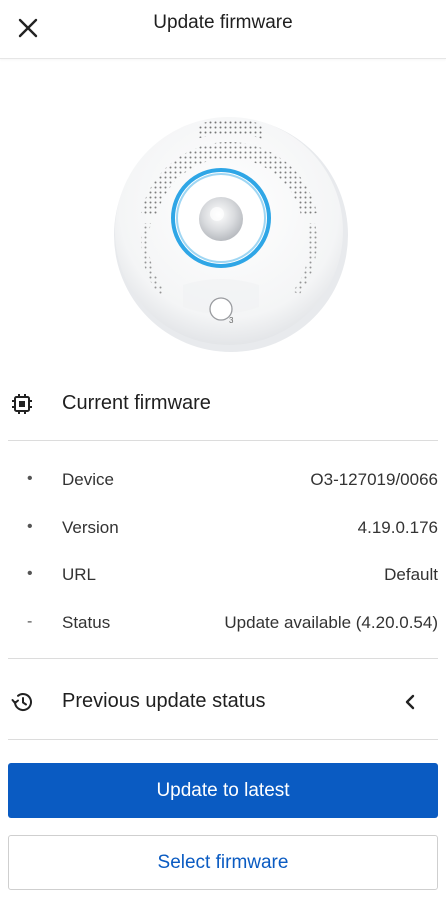 The height and width of the screenshot is (900, 446). I want to click on chip-icon, so click(22, 404).